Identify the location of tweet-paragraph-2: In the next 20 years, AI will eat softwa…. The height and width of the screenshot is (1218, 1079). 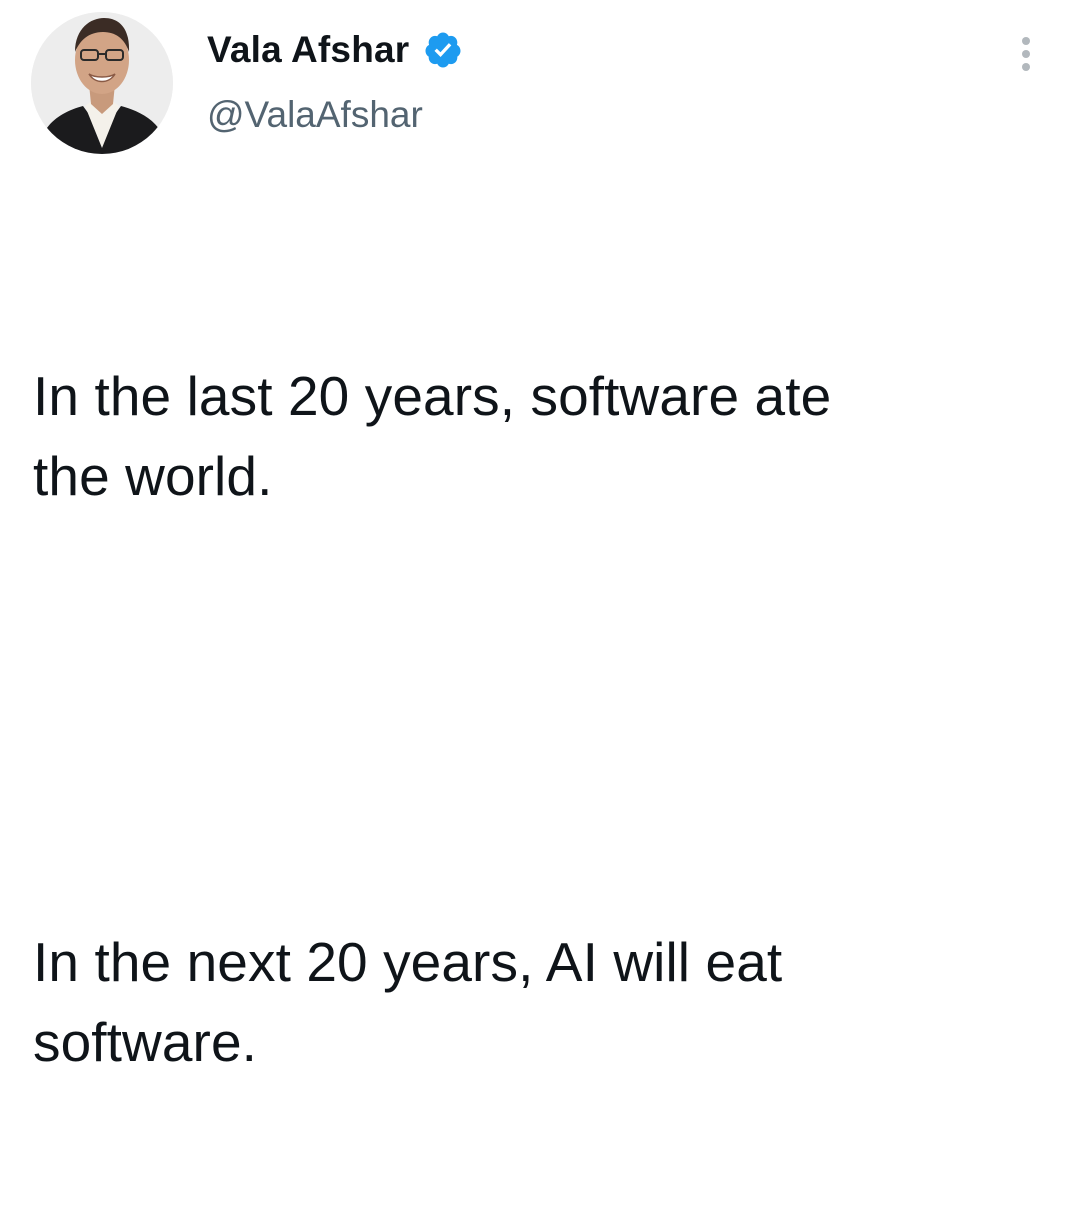
(408, 1002).